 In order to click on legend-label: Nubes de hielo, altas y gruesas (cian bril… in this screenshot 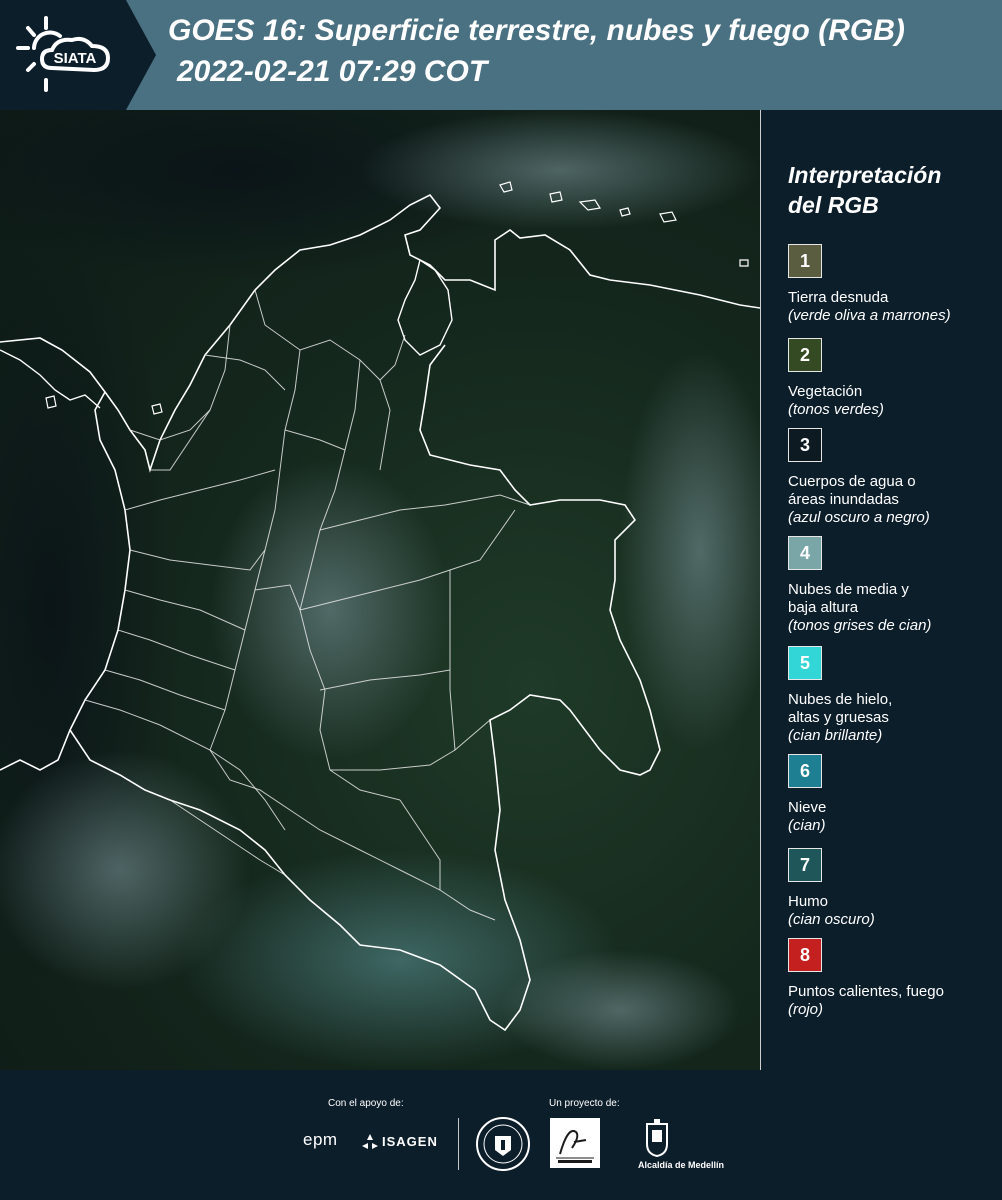, I will do `click(893, 718)`.